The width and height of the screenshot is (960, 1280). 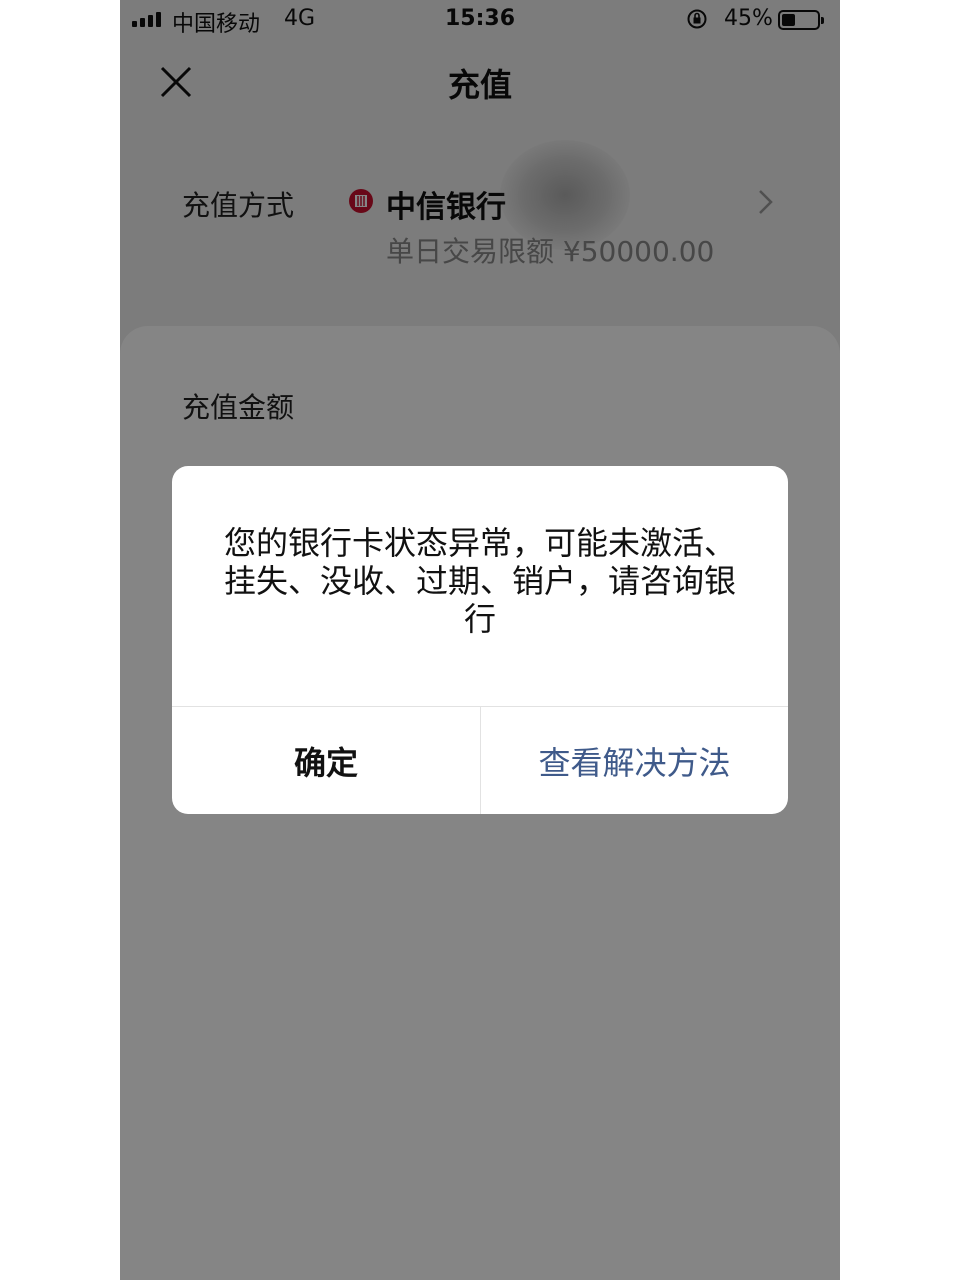 I want to click on confirm-button: 确定, so click(x=326, y=760).